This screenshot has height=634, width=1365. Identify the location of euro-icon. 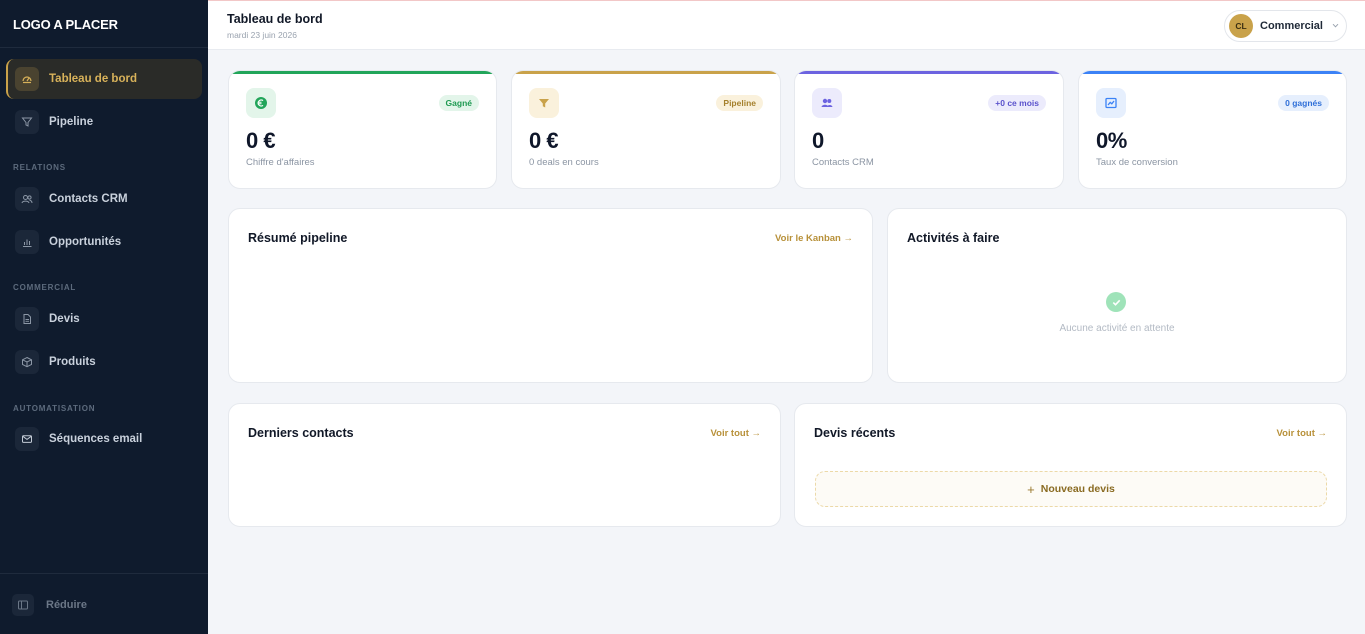
(261, 103).